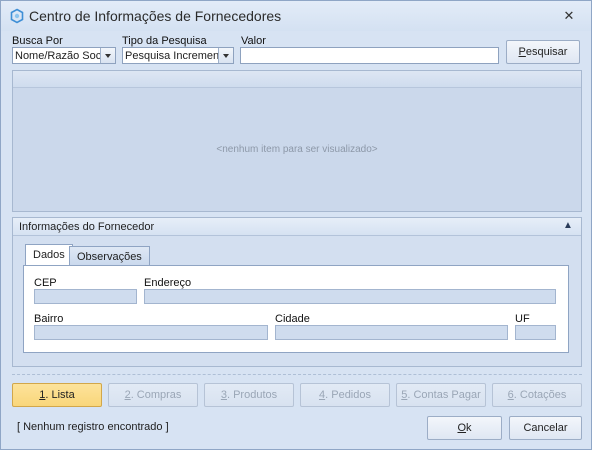 The image size is (592, 450). What do you see at coordinates (297, 79) in the screenshot?
I see `grid-header` at bounding box center [297, 79].